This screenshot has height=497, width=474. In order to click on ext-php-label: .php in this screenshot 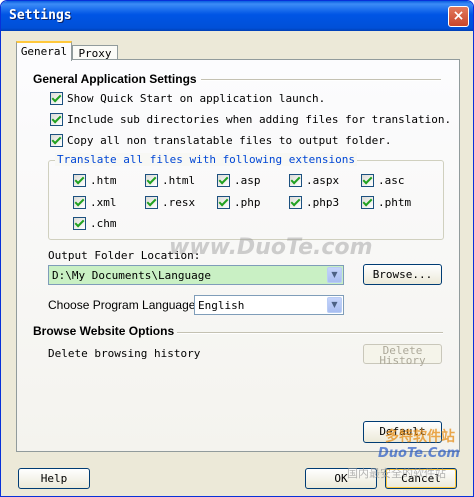, I will do `click(247, 202)`.